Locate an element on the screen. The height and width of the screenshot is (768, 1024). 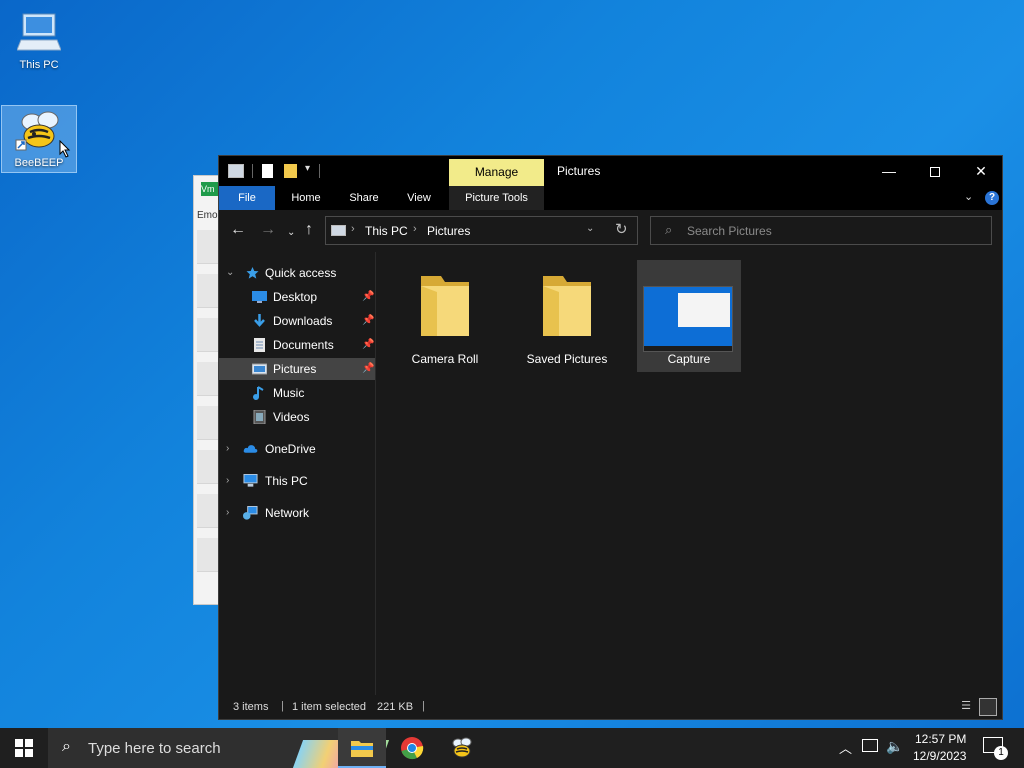
selection-size: 221 KB is located at coordinates (395, 707).